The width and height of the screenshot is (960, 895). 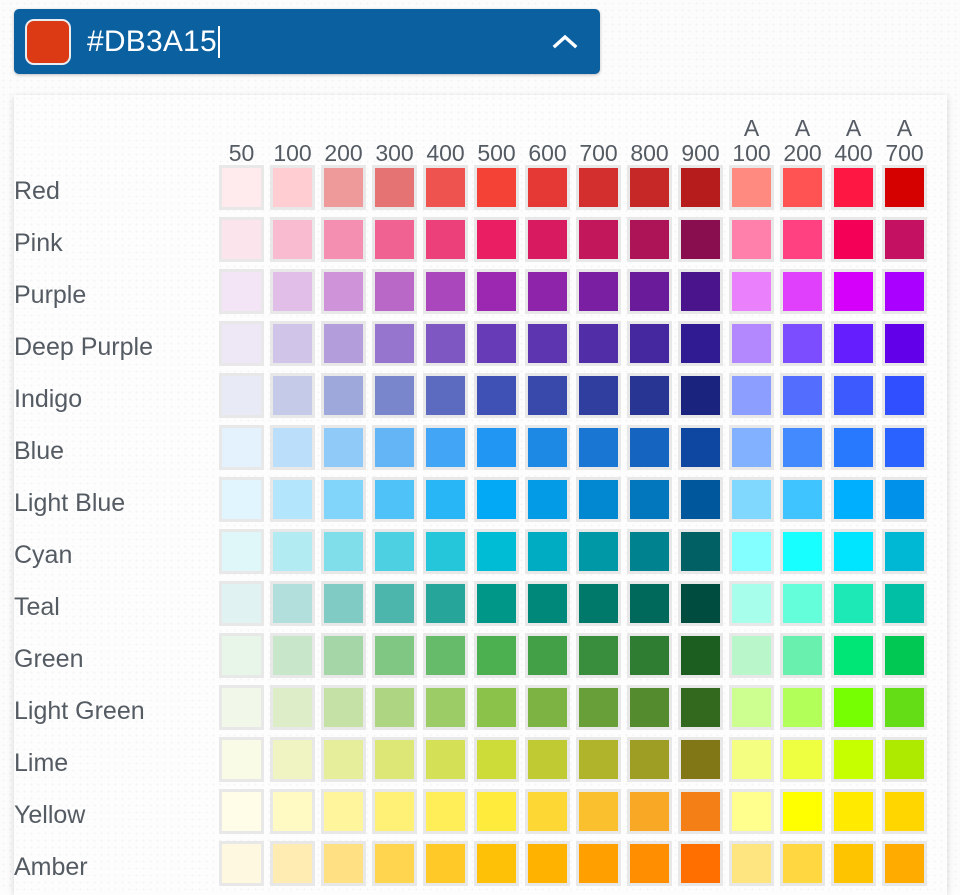 I want to click on collapse-button, so click(x=565, y=41).